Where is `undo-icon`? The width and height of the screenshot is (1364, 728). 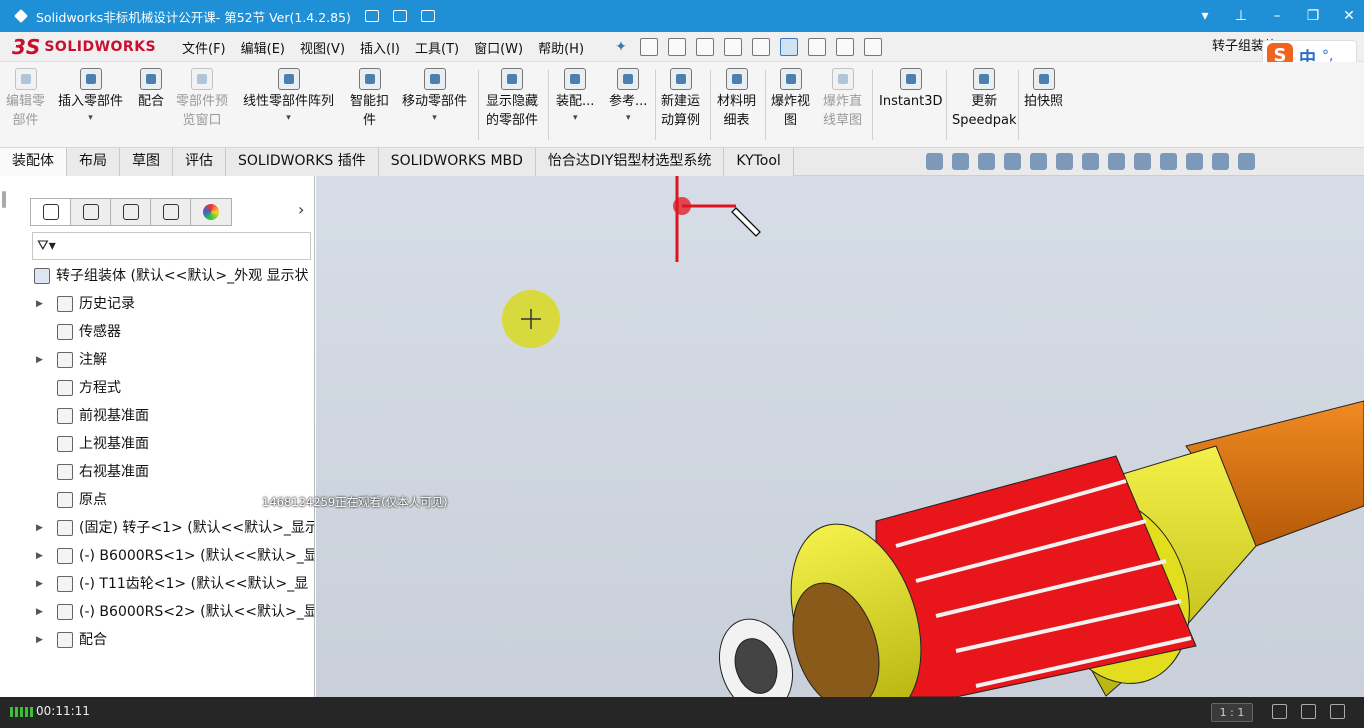
undo-icon is located at coordinates (761, 47).